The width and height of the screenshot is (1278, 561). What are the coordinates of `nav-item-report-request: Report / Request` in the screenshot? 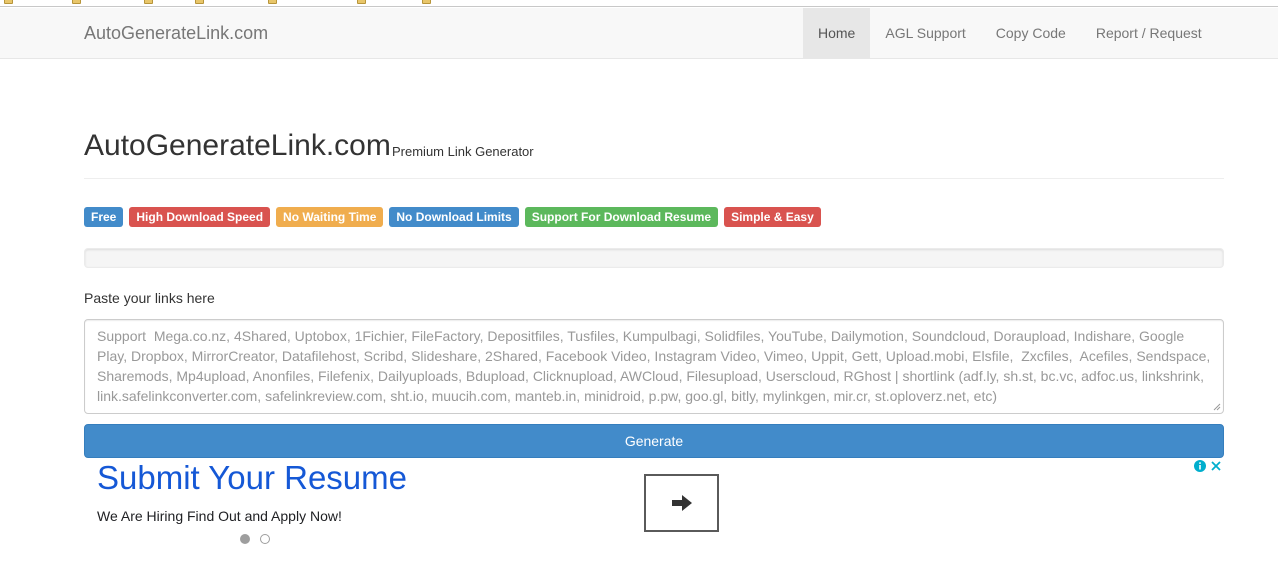 It's located at (1149, 33).